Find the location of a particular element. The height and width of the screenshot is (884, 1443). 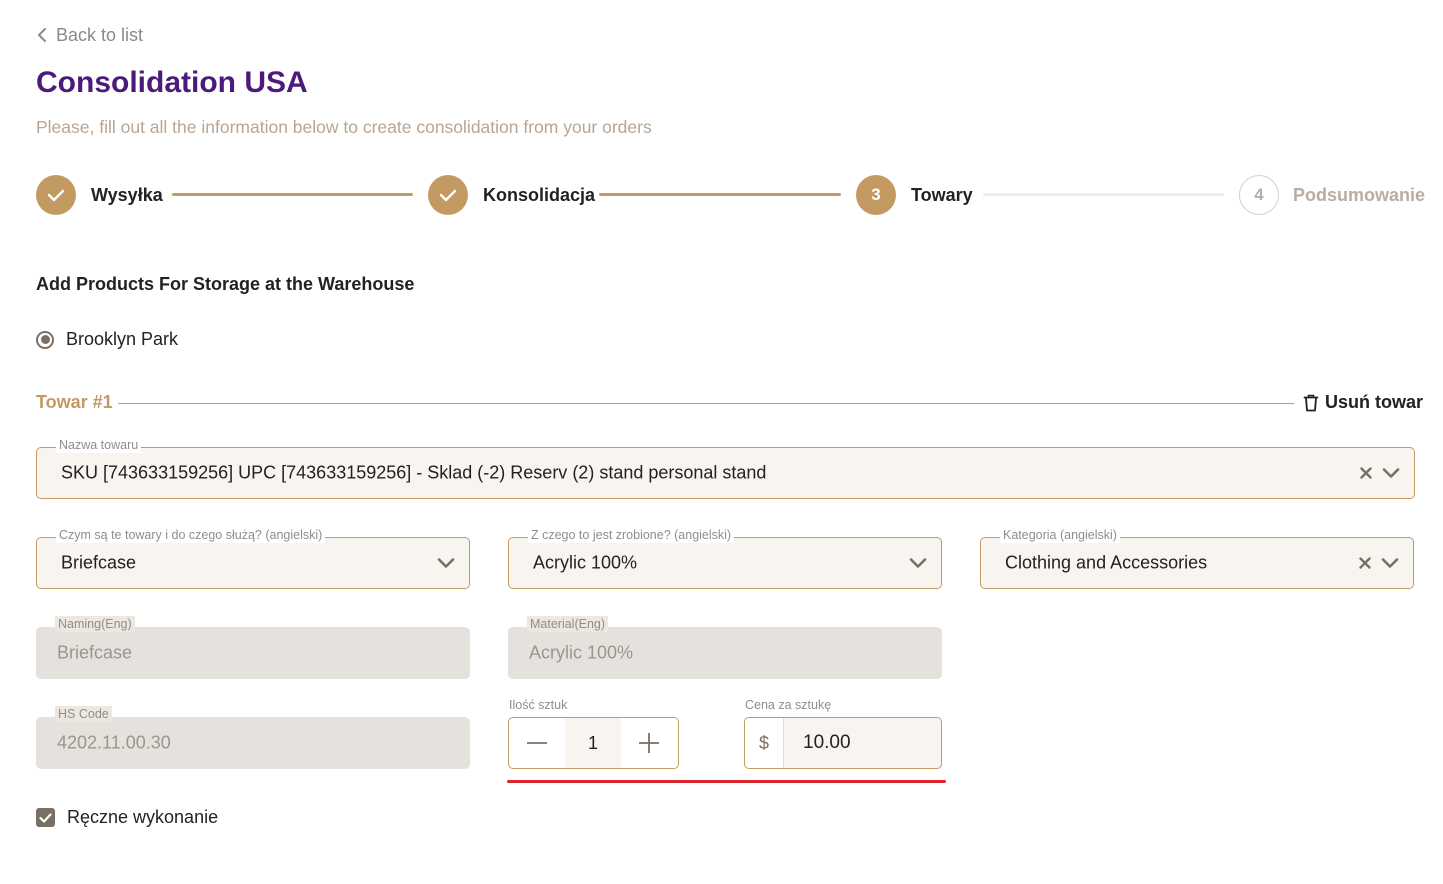

price-label: Cena za sztukę is located at coordinates (788, 705).